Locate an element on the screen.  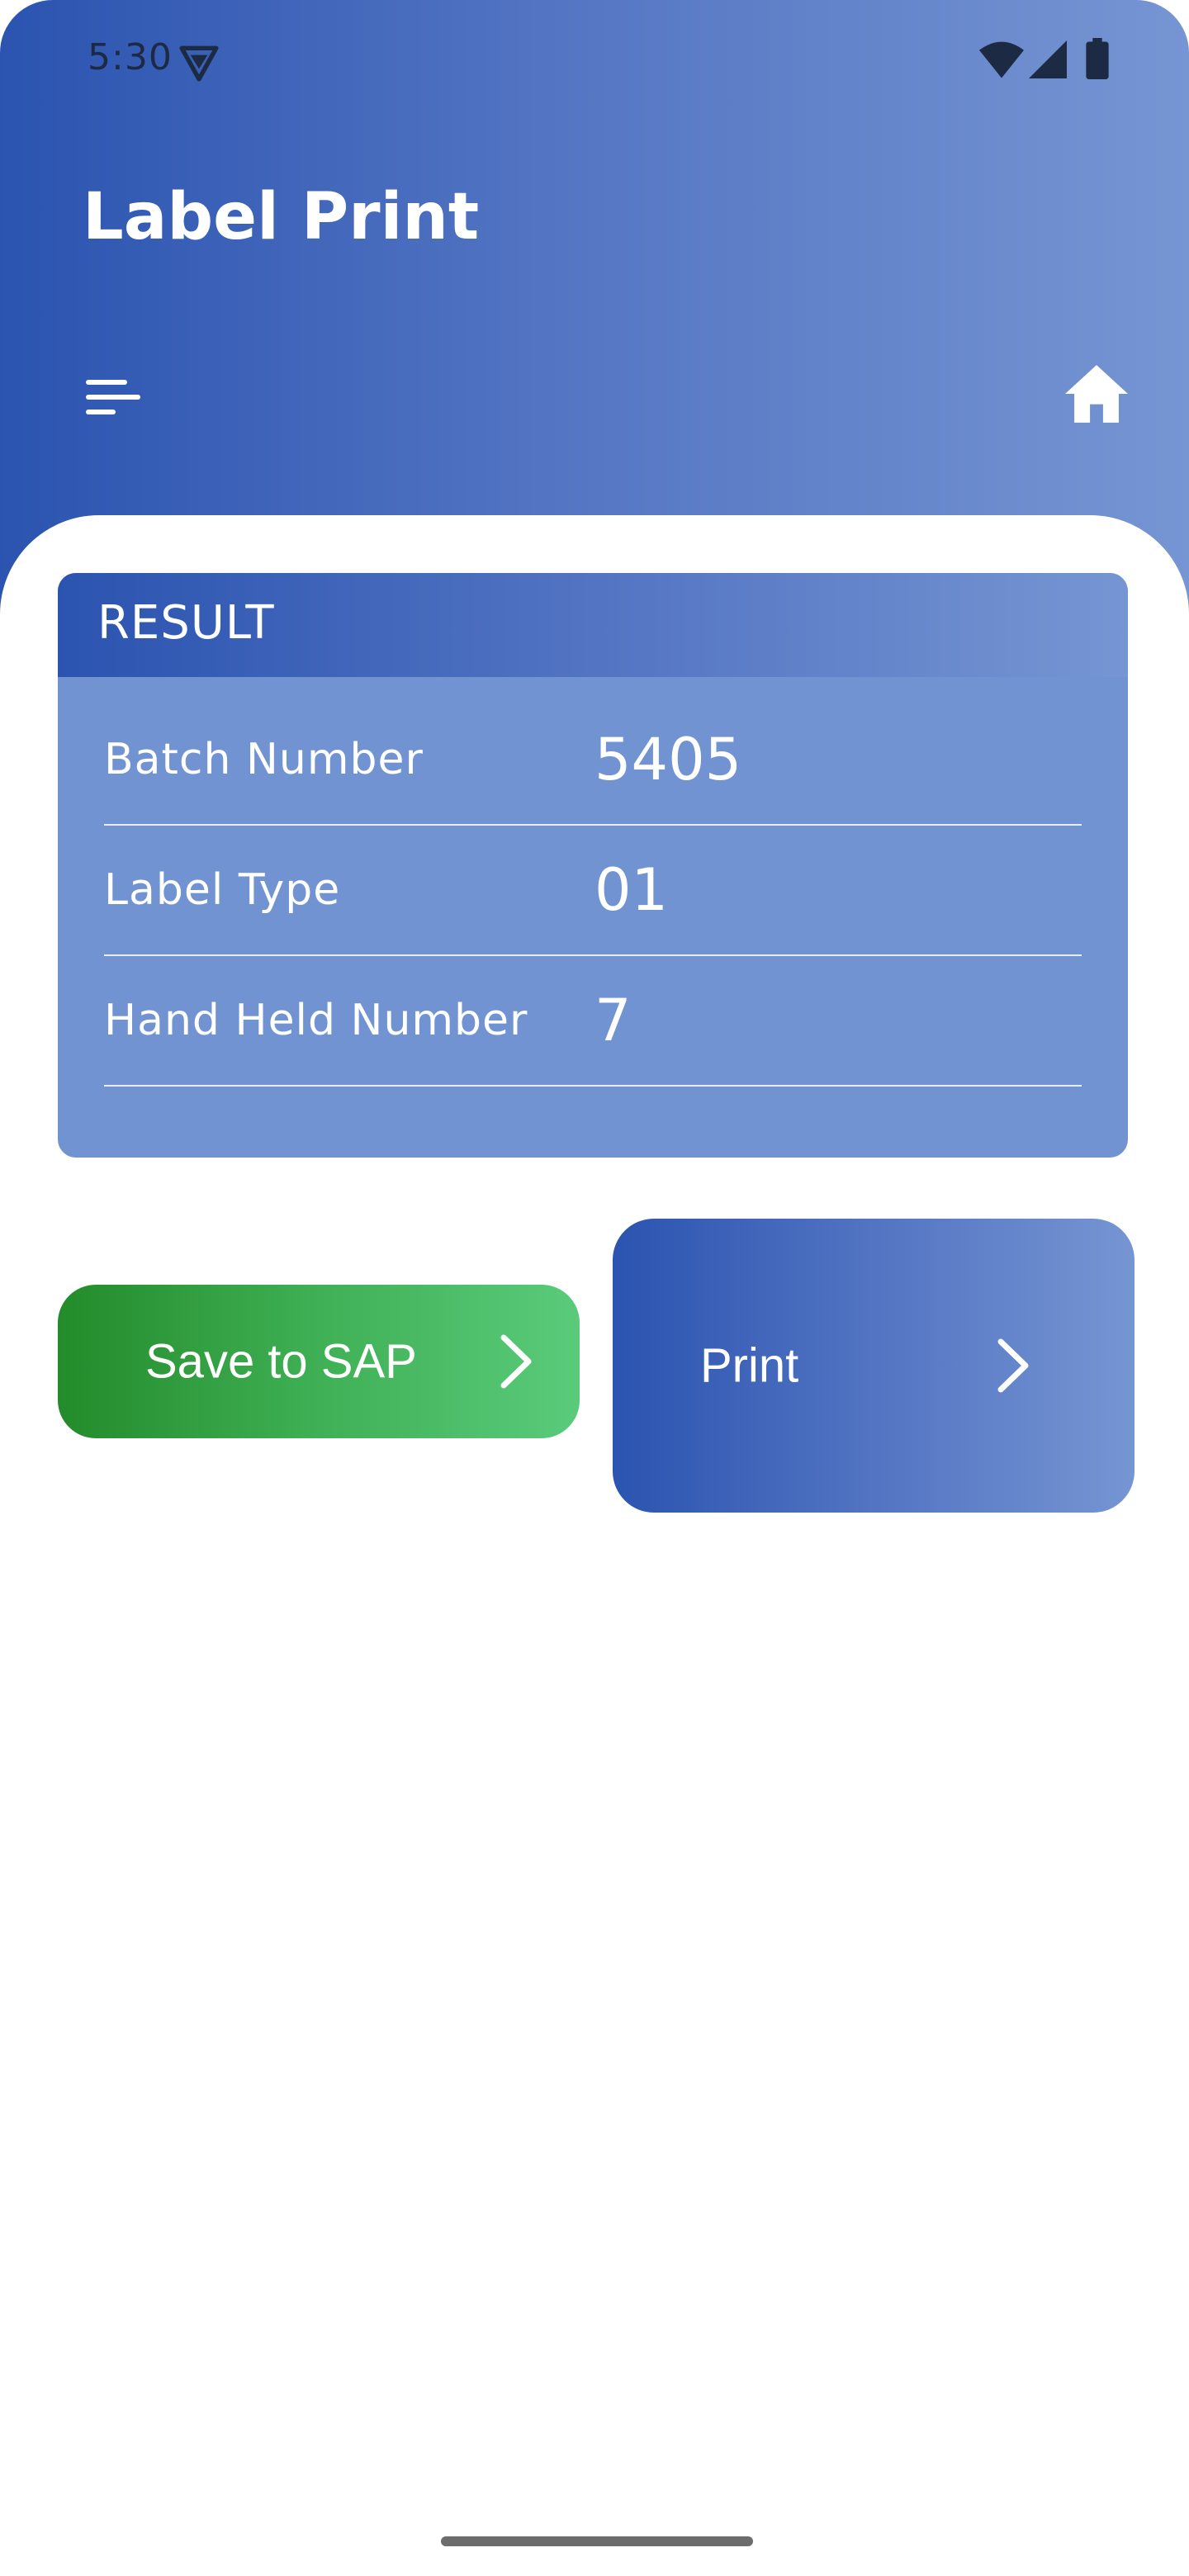
batch-number-label: Batch Number is located at coordinates (264, 759).